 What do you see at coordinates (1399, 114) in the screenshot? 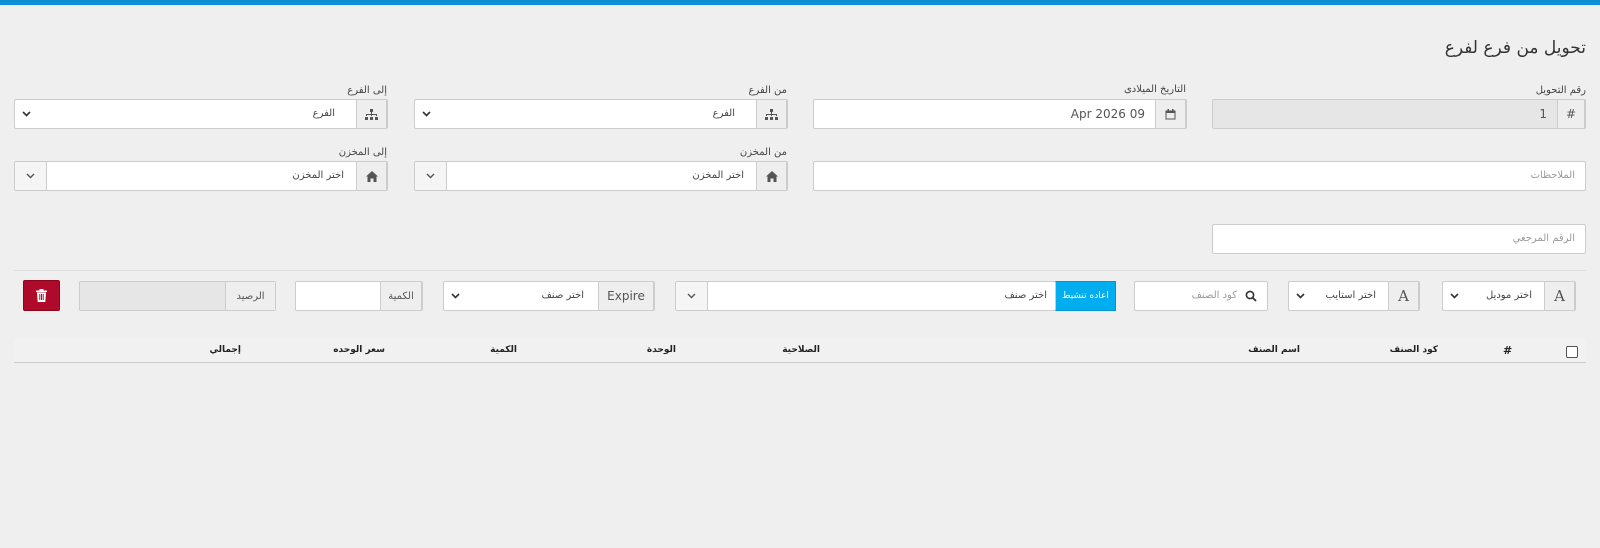
I see `transfer-no-field: # 1` at bounding box center [1399, 114].